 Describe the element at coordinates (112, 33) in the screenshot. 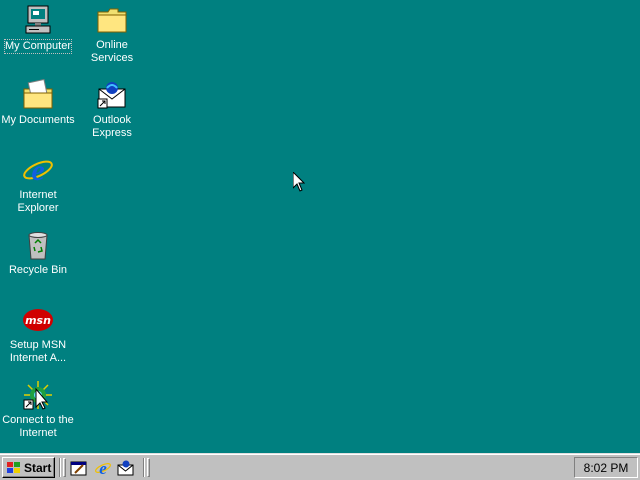

I see `desktop-icon-online-services: Online Services` at that location.